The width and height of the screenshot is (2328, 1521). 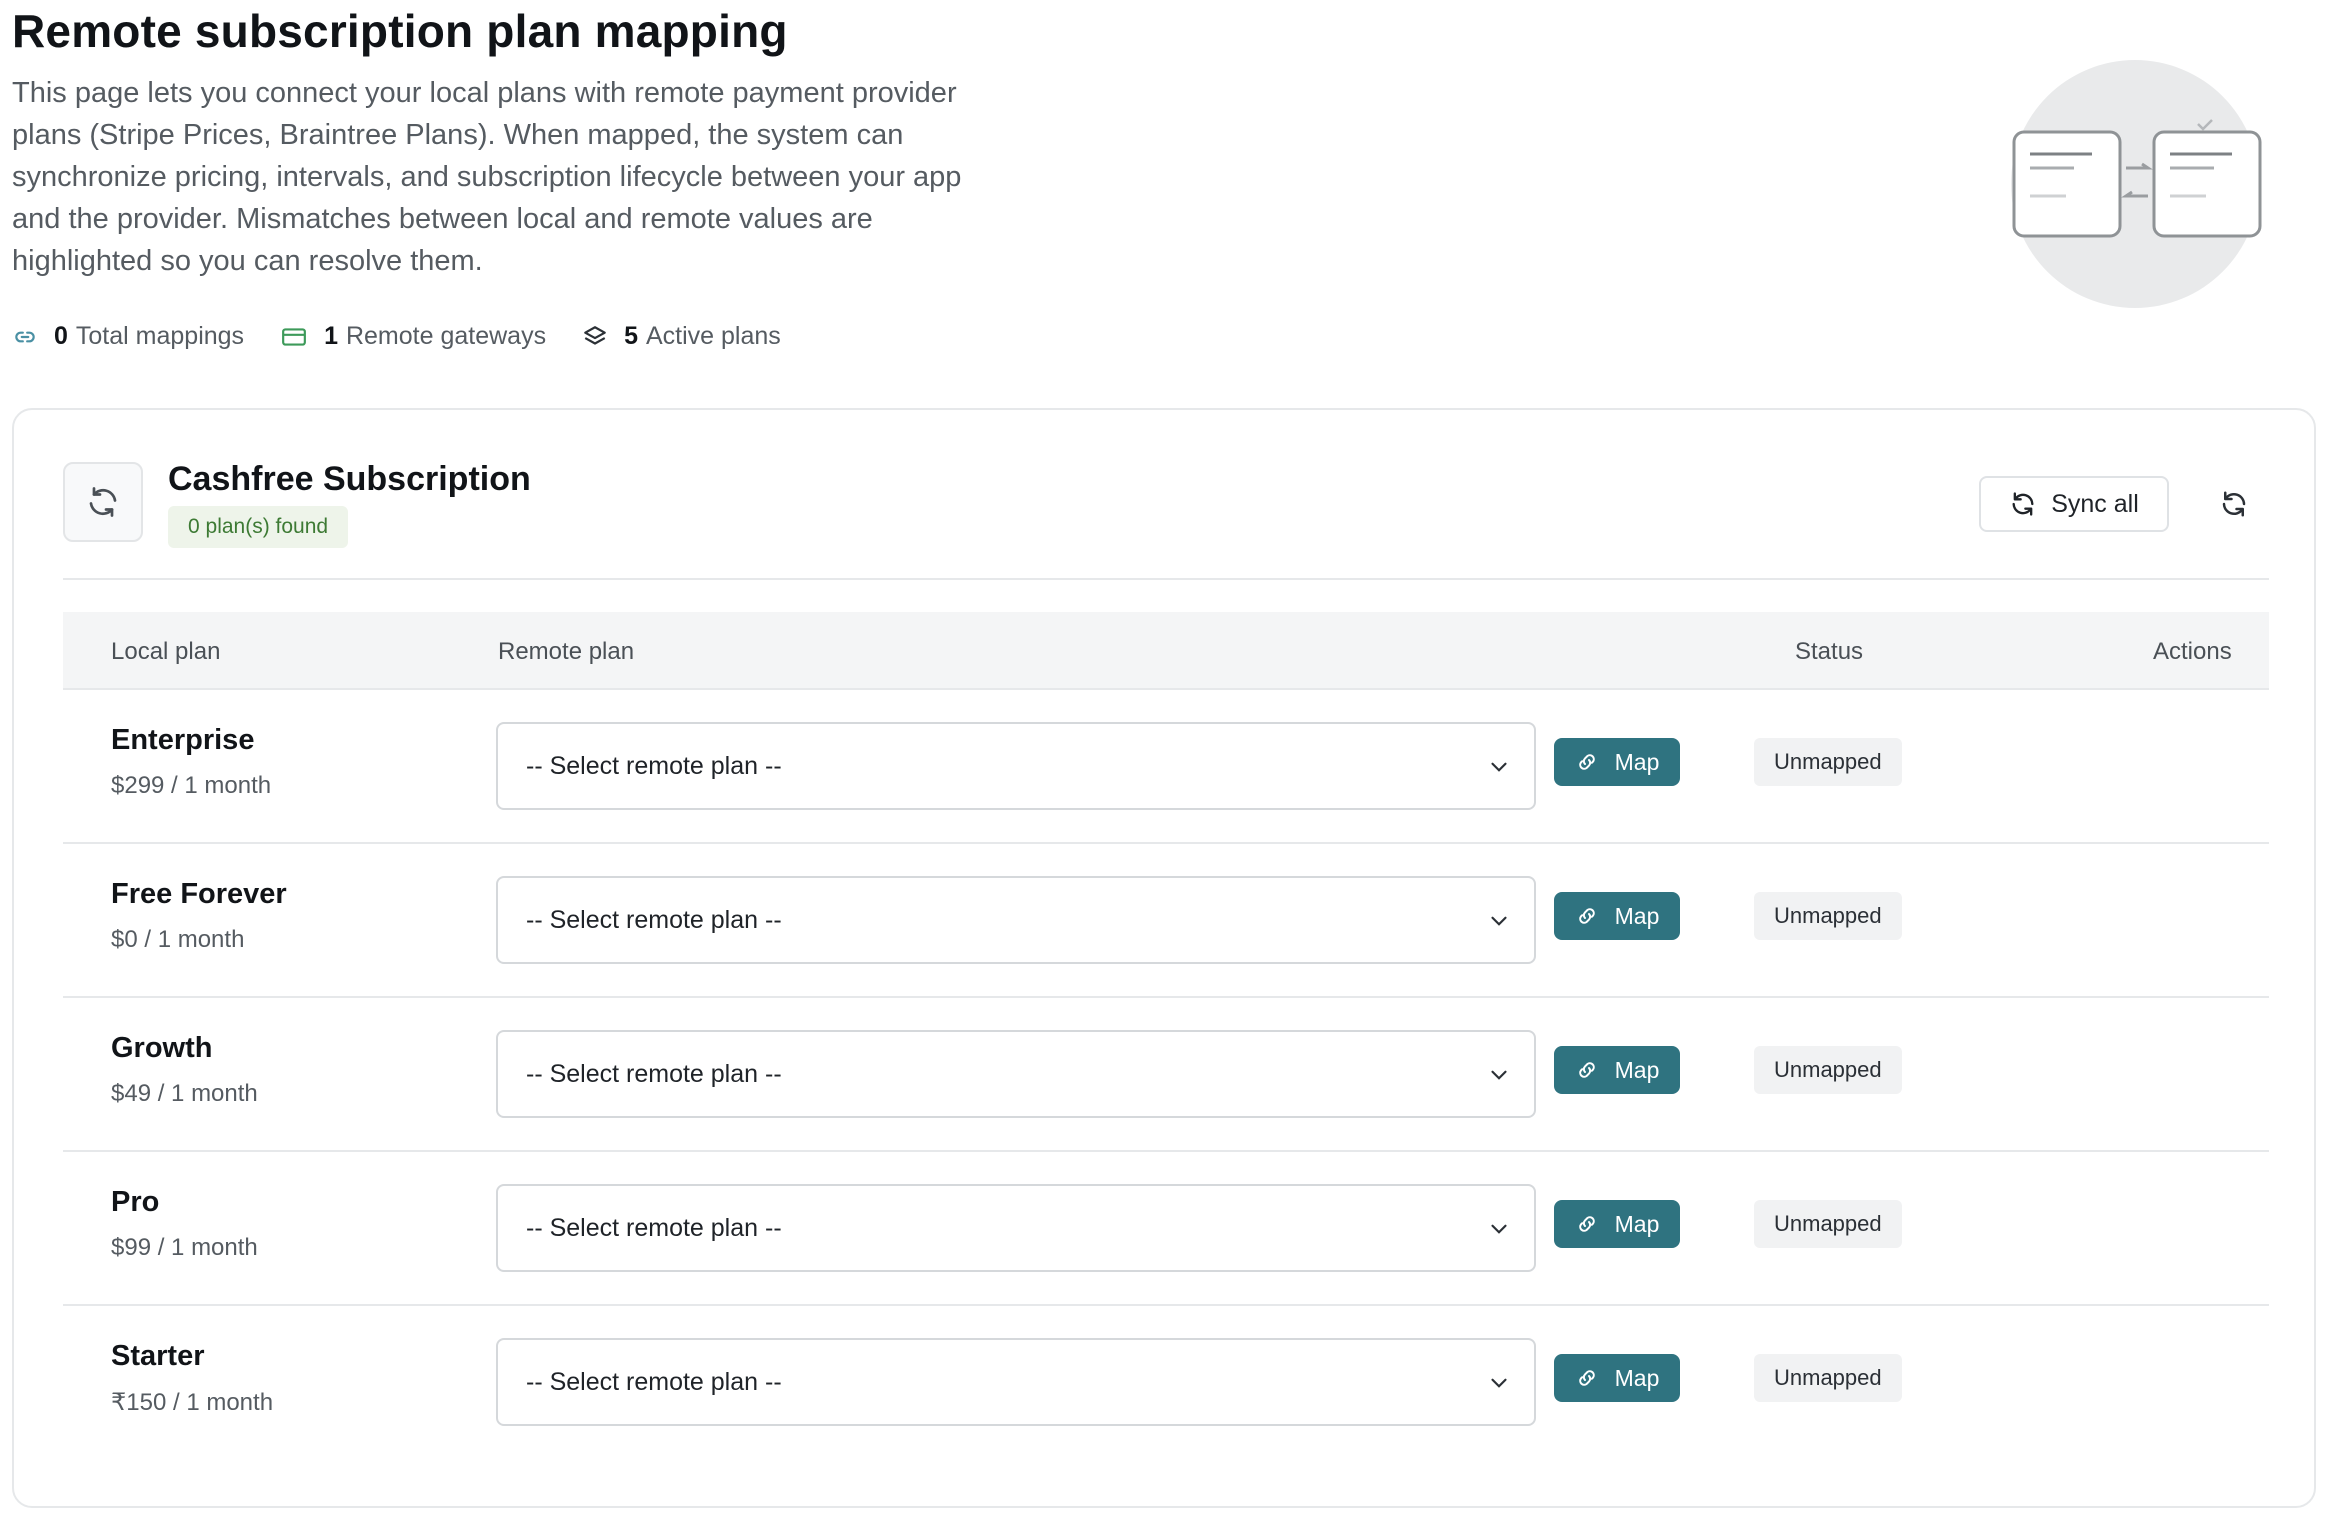 I want to click on column-header-status: Status, so click(x=1829, y=651).